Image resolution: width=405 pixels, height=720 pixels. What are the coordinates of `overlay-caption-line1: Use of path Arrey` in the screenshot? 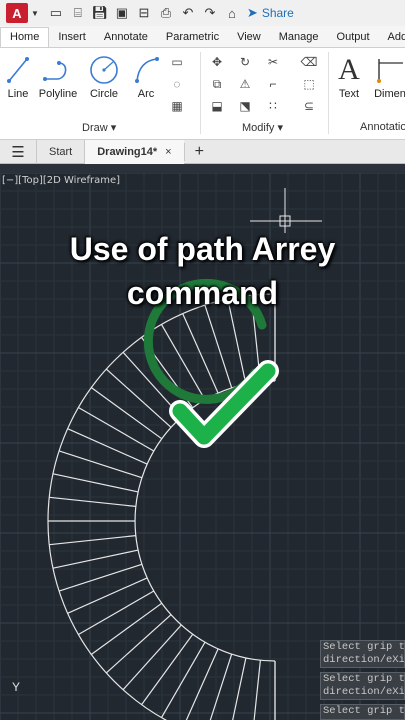 It's located at (202, 249).